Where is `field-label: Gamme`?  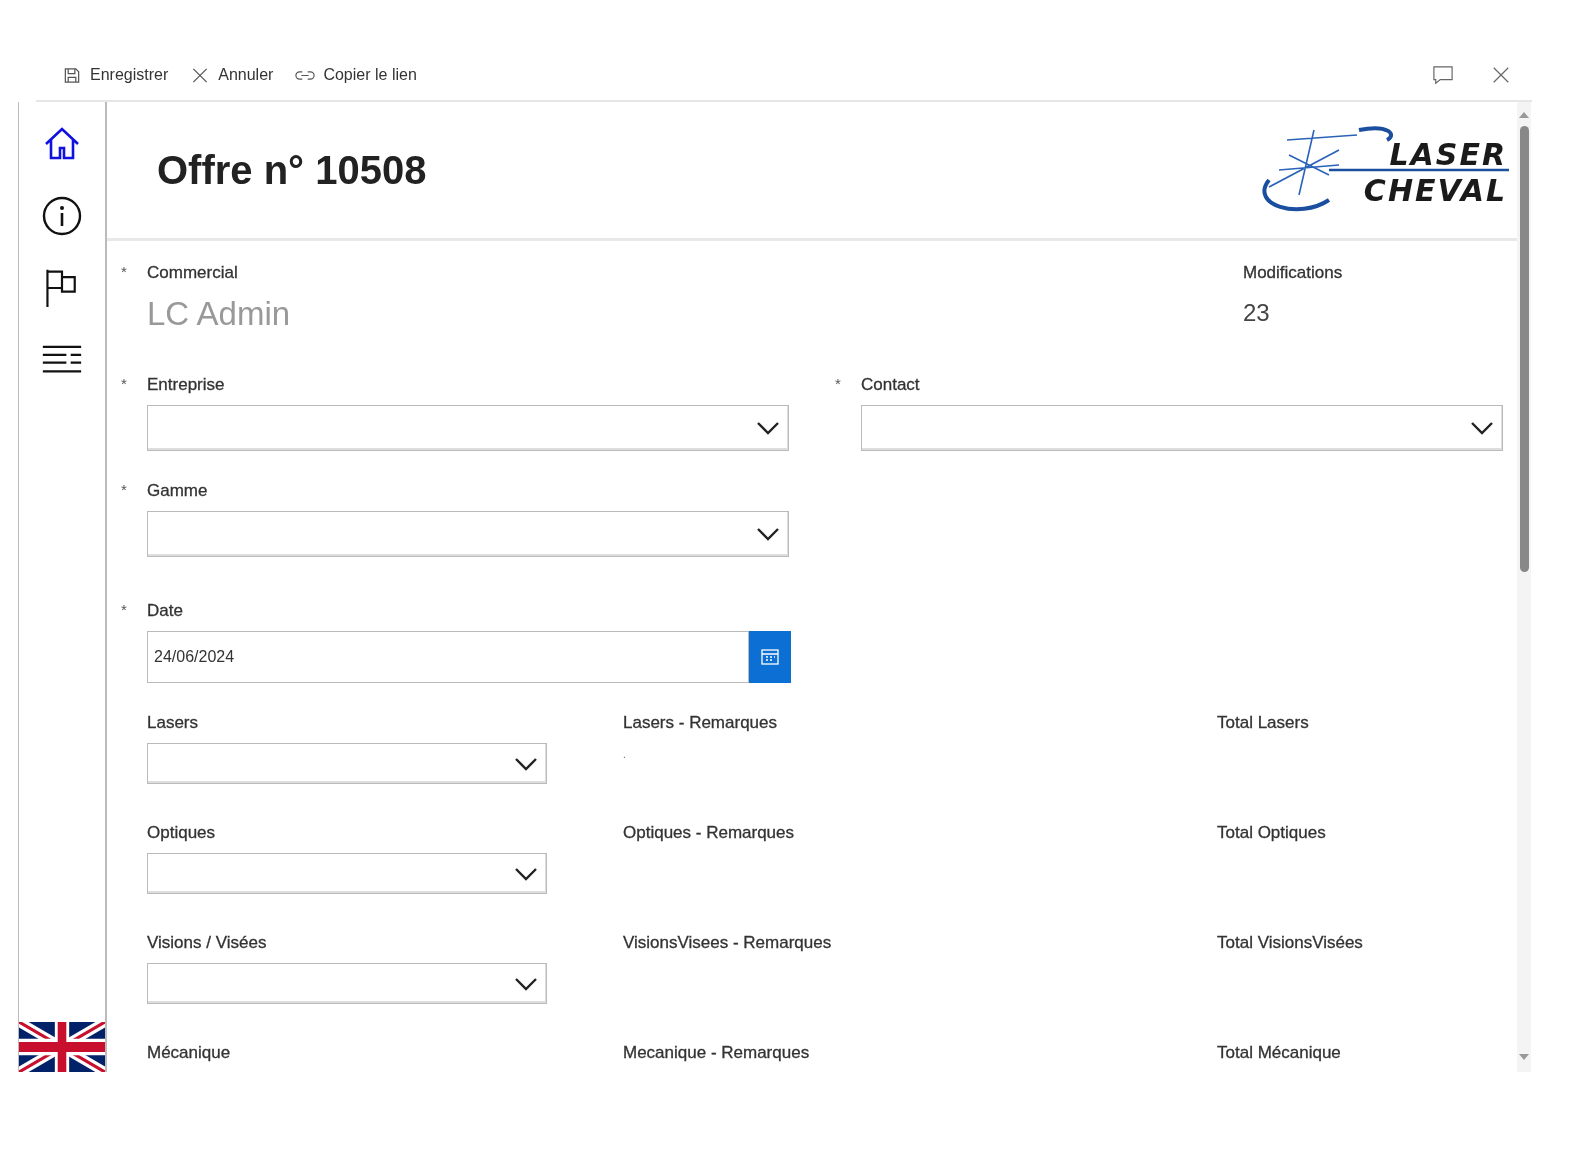
field-label: Gamme is located at coordinates (177, 491).